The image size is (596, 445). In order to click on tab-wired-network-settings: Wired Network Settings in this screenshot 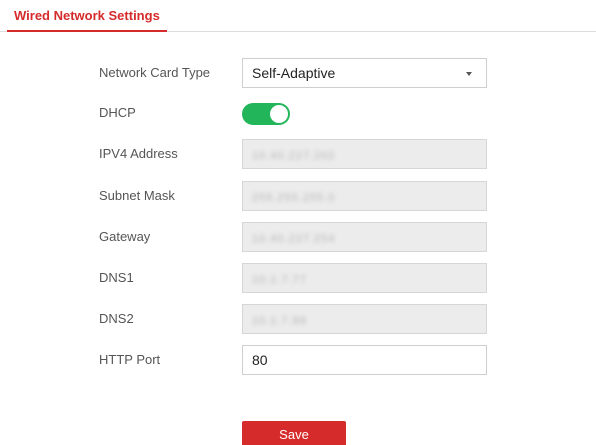, I will do `click(87, 20)`.